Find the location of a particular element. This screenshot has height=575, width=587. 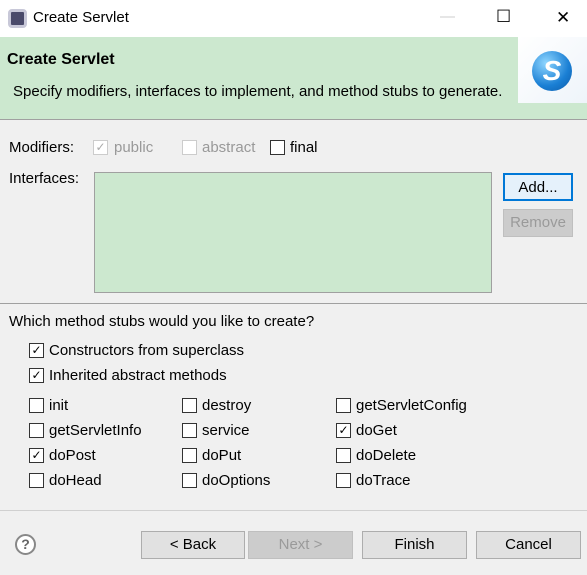

destroy-label: destroy is located at coordinates (227, 405).